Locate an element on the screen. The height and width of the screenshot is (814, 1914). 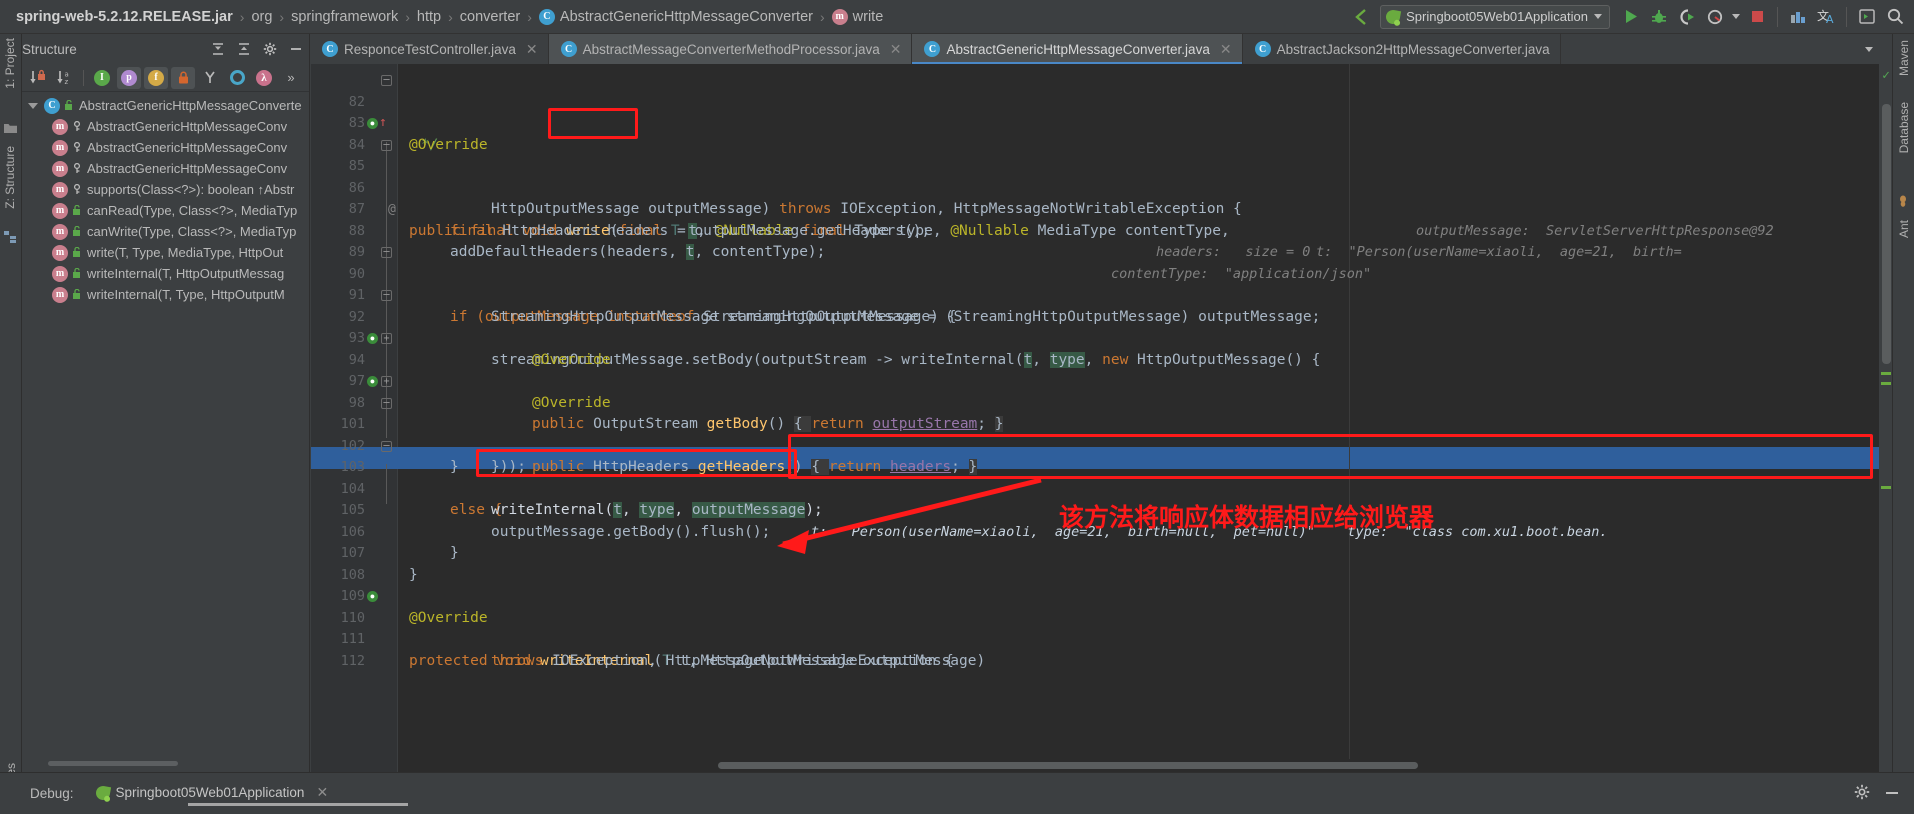
code-line-102: 102 } is located at coordinates (1101, 445).